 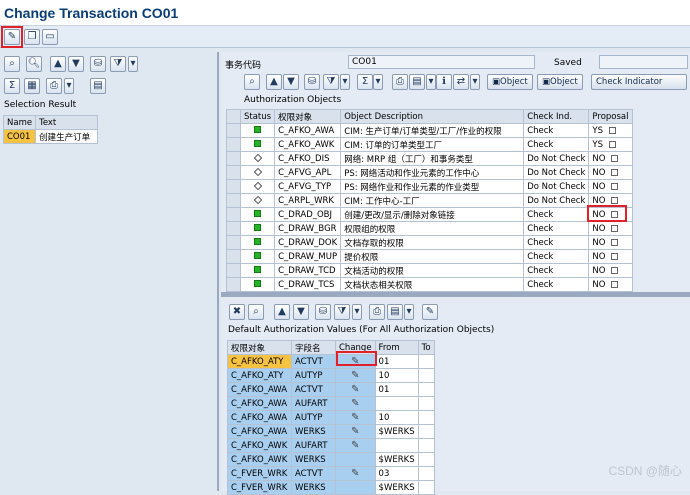 I want to click on print-dropdown-icon: ▾, so click(x=69, y=86).